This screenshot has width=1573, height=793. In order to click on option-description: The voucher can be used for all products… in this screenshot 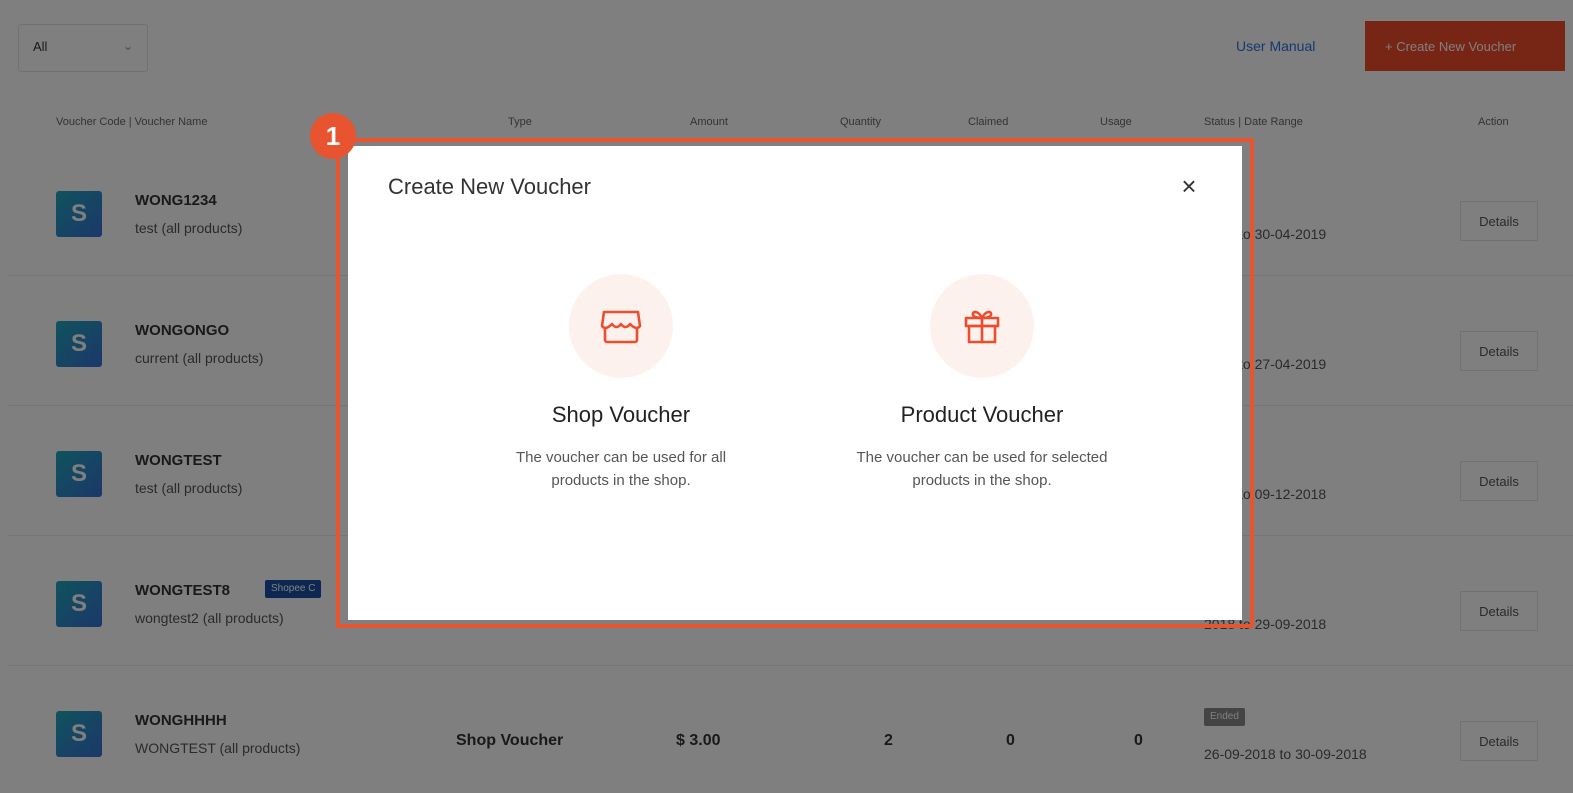, I will do `click(621, 469)`.